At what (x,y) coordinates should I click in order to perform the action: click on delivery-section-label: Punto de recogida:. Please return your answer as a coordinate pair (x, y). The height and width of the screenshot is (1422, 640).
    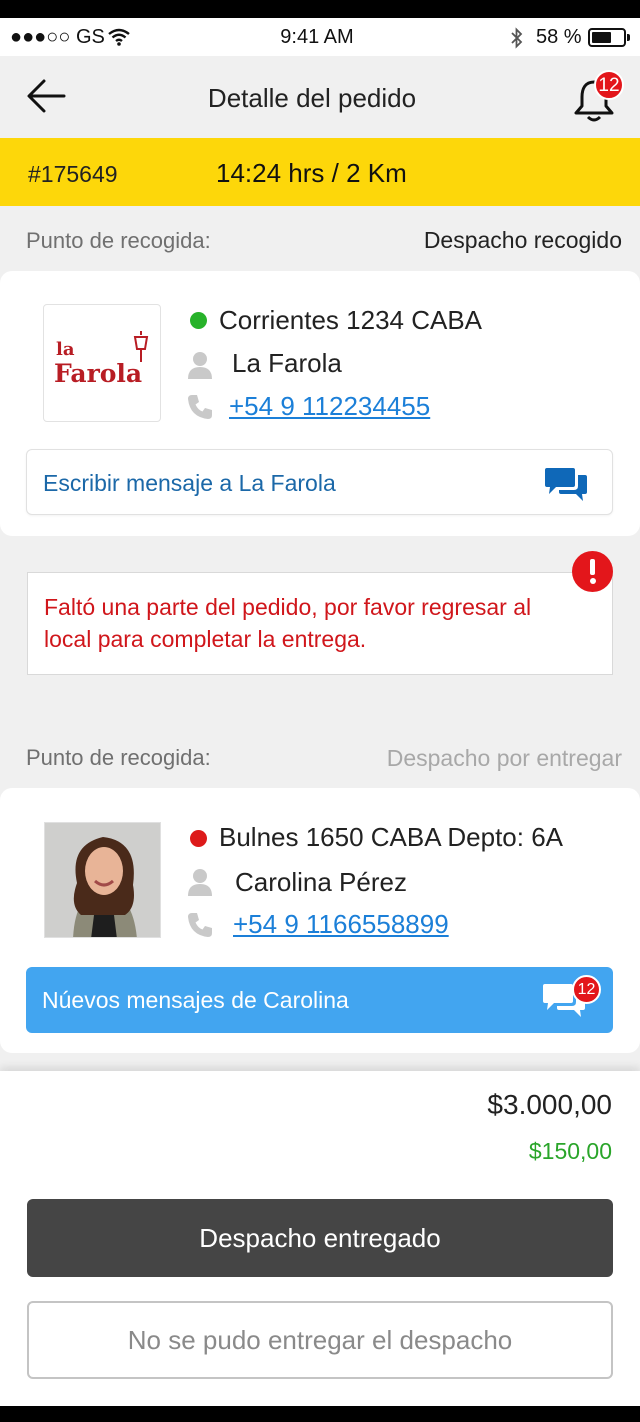
    Looking at the image, I should click on (118, 757).